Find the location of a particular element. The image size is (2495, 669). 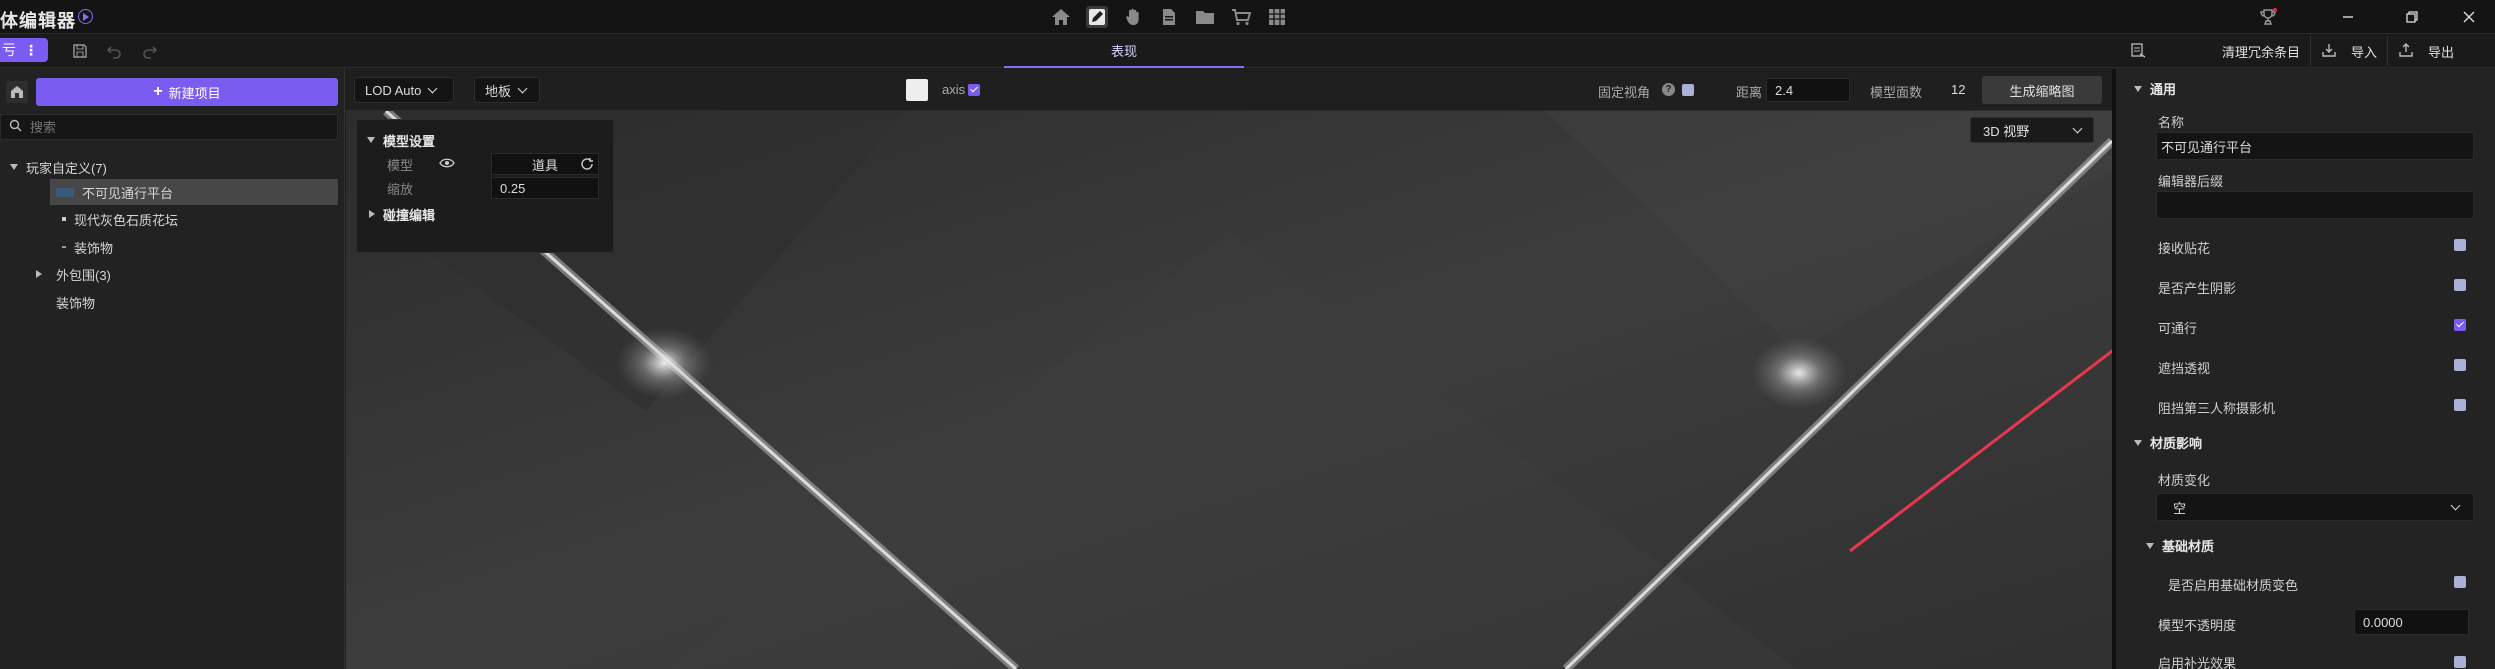

base-material-toggle-label: 是否启用基础材质变色 is located at coordinates (2233, 585).